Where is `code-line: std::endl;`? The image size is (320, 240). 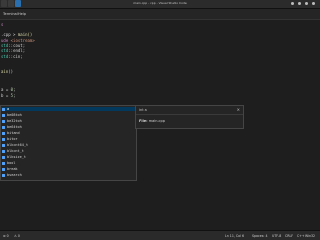 code-line: std::endl; is located at coordinates (13, 50).